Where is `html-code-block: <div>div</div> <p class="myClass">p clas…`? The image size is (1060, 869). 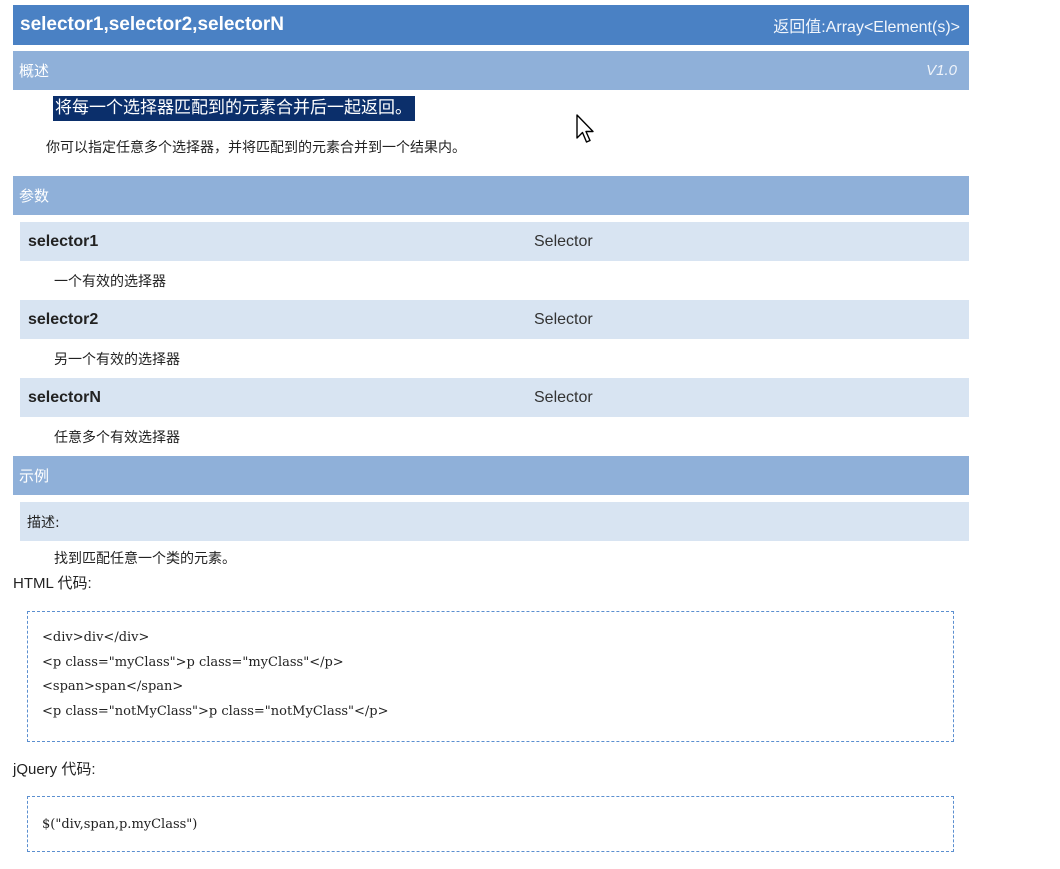 html-code-block: <div>div</div> <p class="myClass">p clas… is located at coordinates (490, 676).